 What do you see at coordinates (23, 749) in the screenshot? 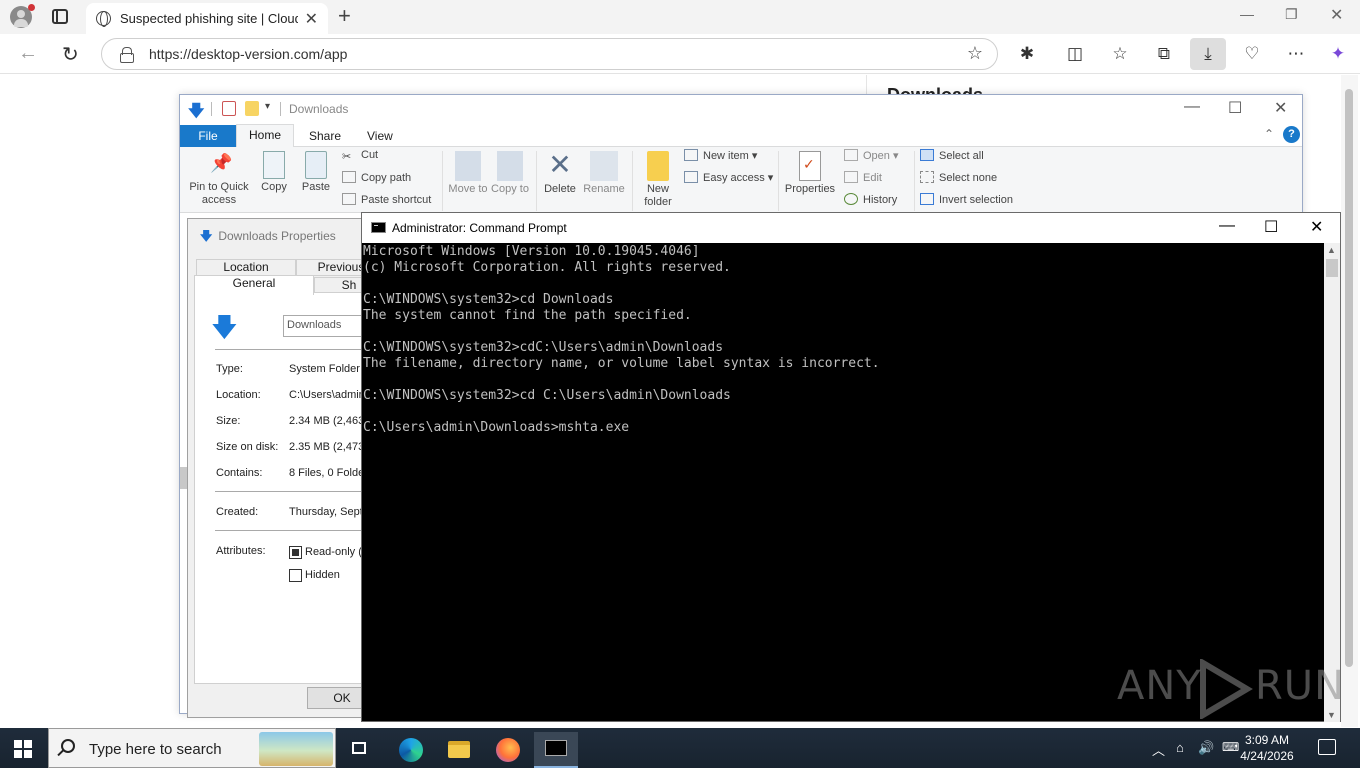
I see `windows-start-icon` at bounding box center [23, 749].